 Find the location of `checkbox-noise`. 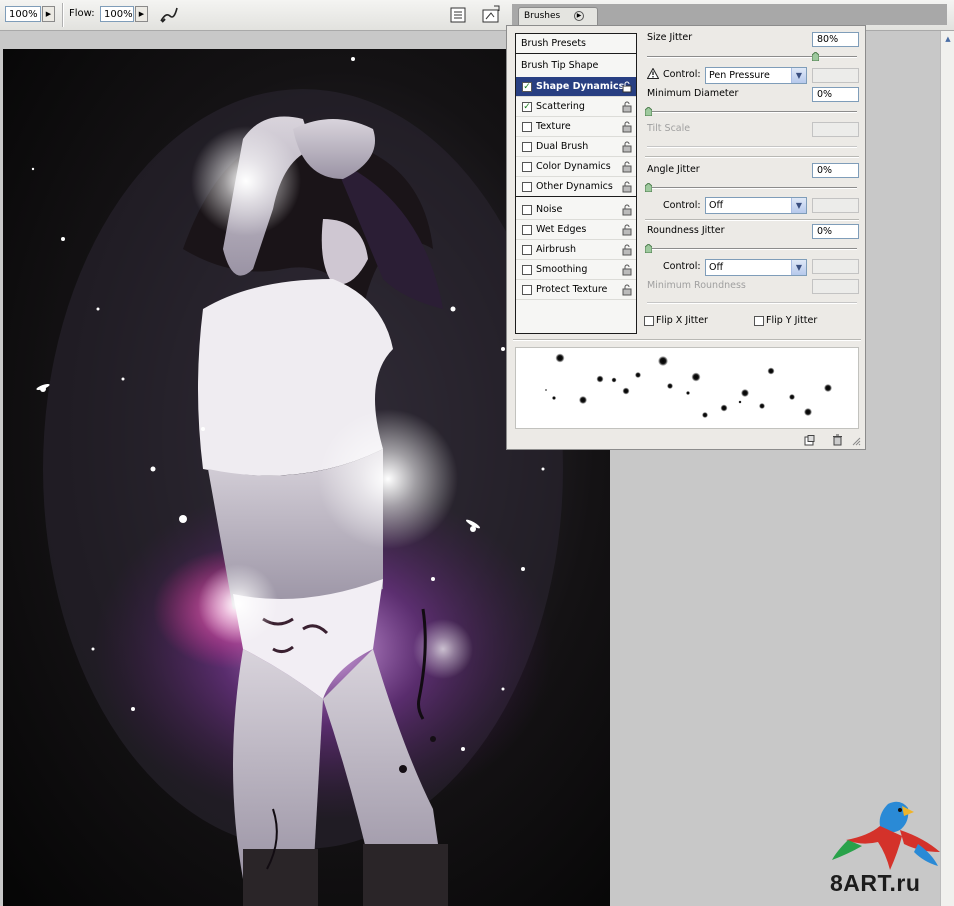

checkbox-noise is located at coordinates (527, 210).